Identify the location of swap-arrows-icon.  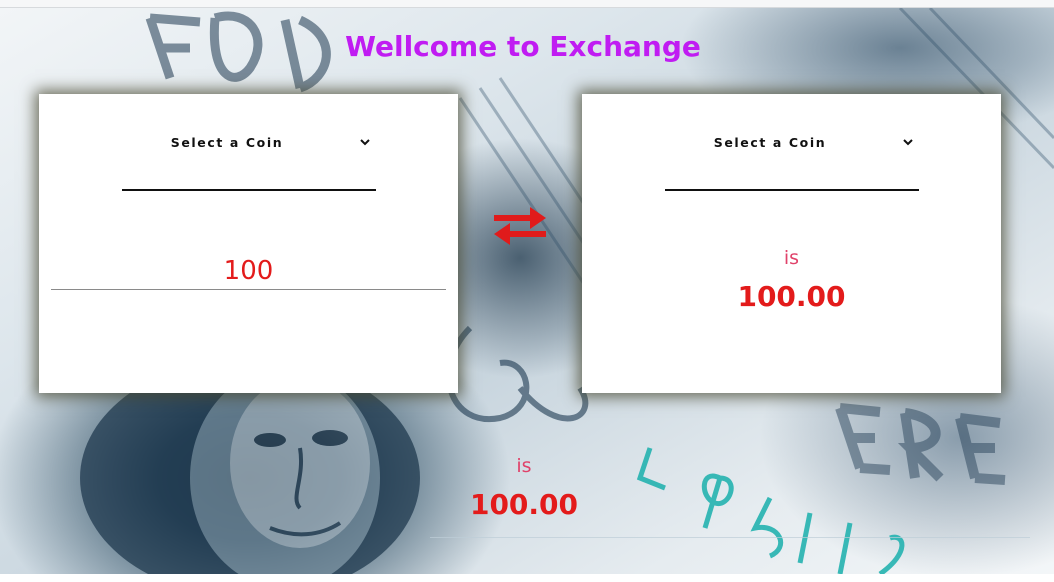
(520, 226).